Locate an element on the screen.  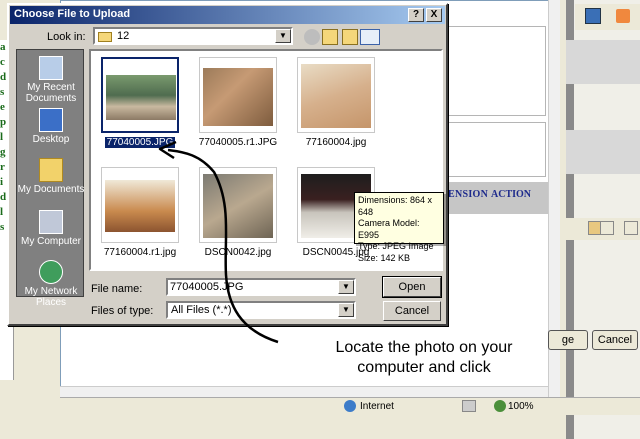
views-menu-icon is located at coordinates (370, 37).